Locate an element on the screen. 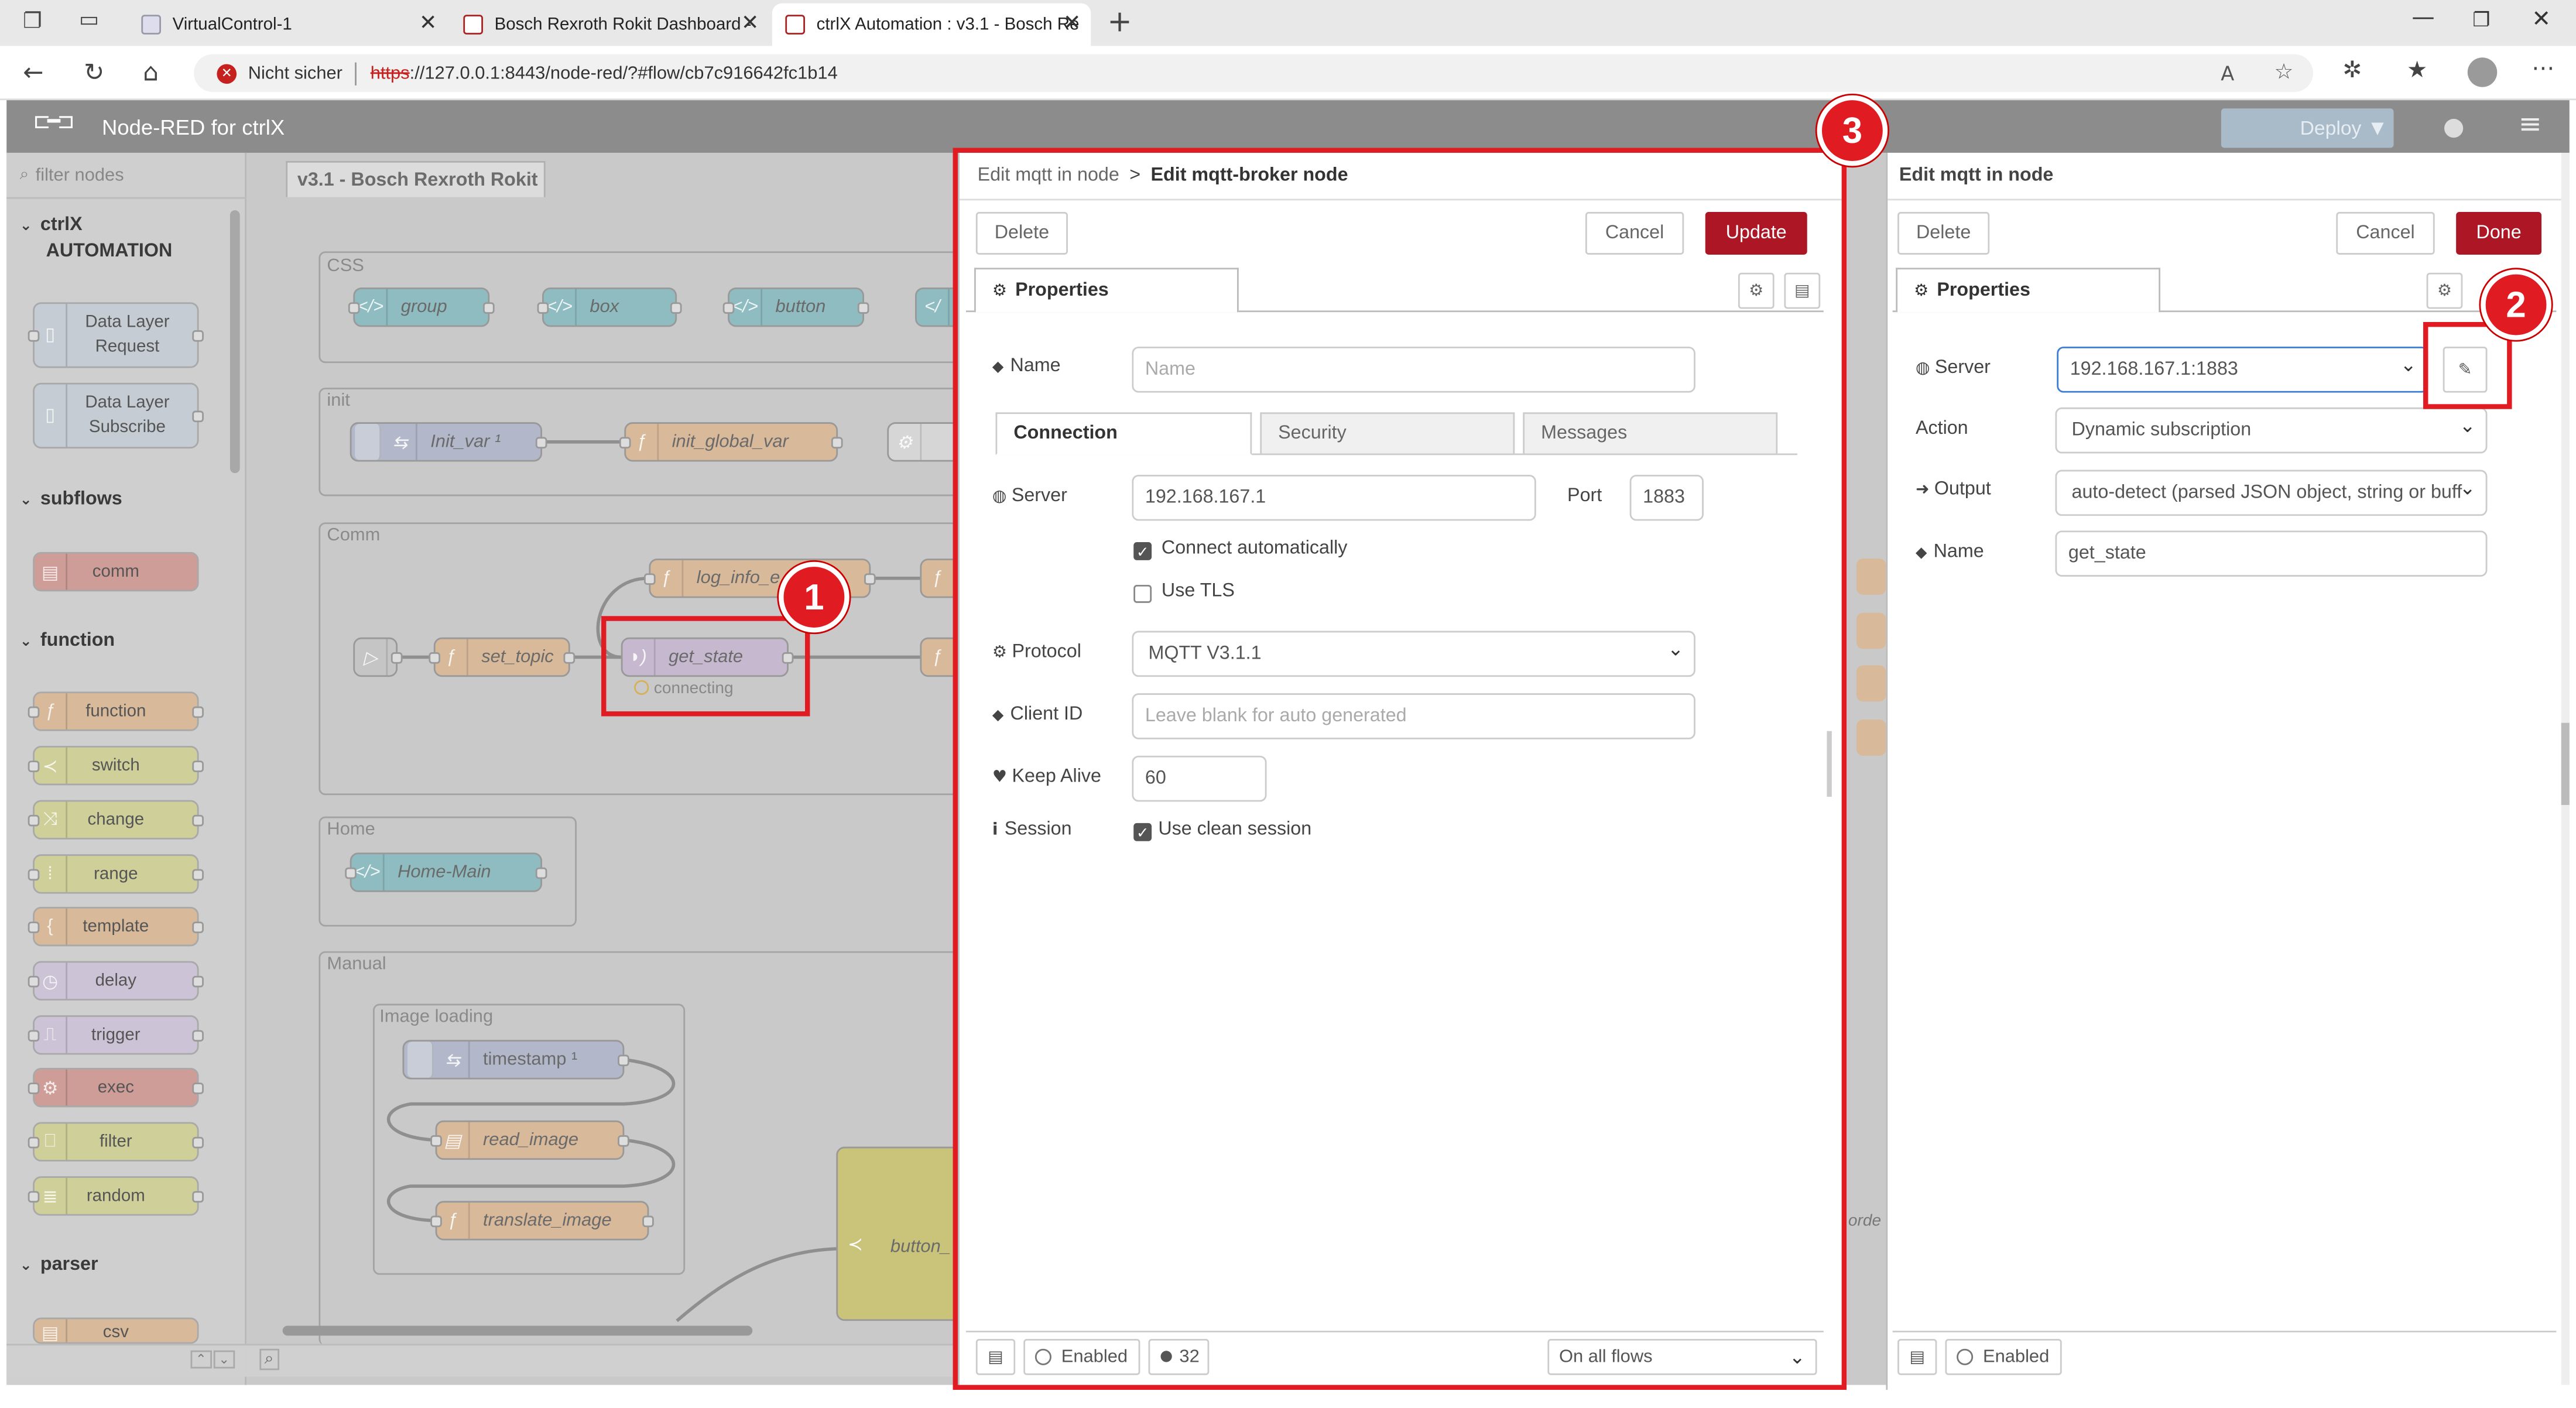  code-icon: </ is located at coordinates (933, 307).